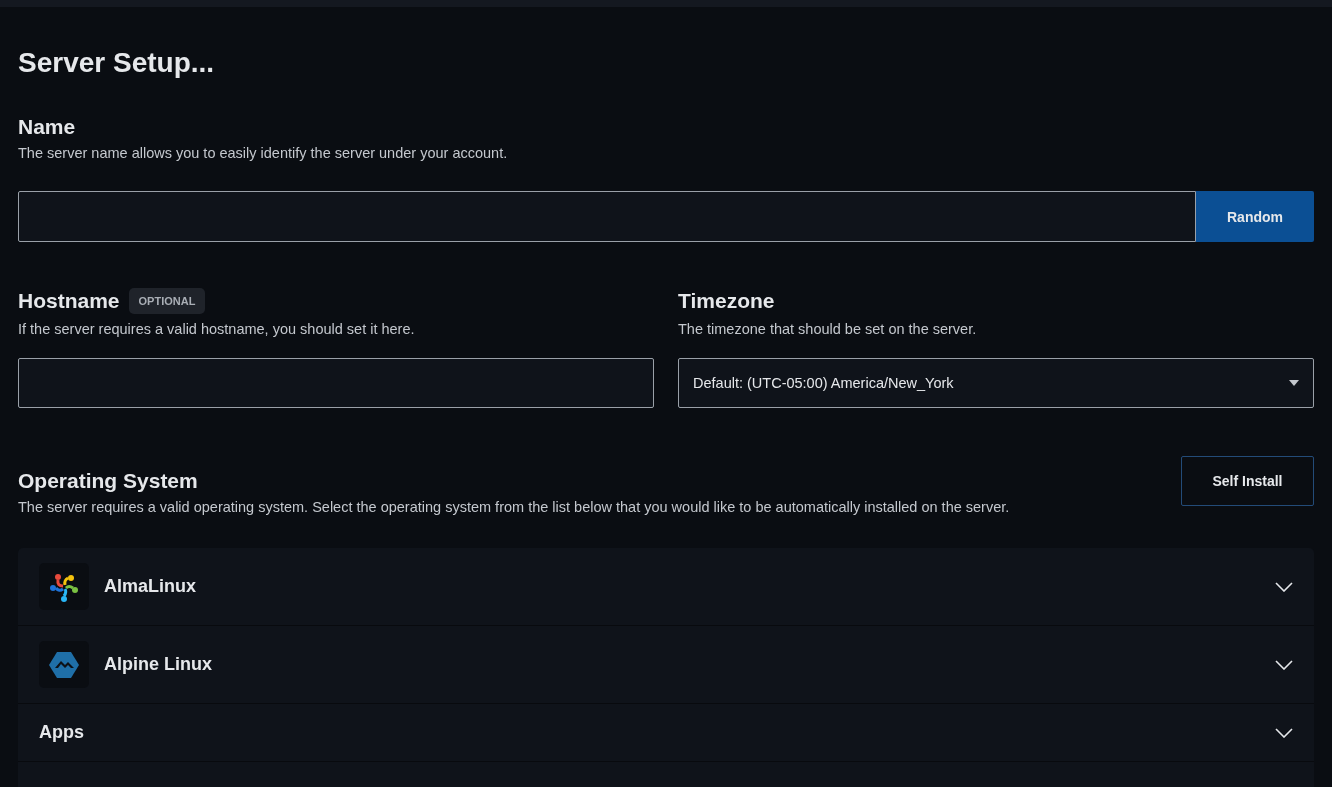 The width and height of the screenshot is (1332, 787). Describe the element at coordinates (263, 153) in the screenshot. I see `section-description: The server name allows you to easily identify the server under your account.` at that location.